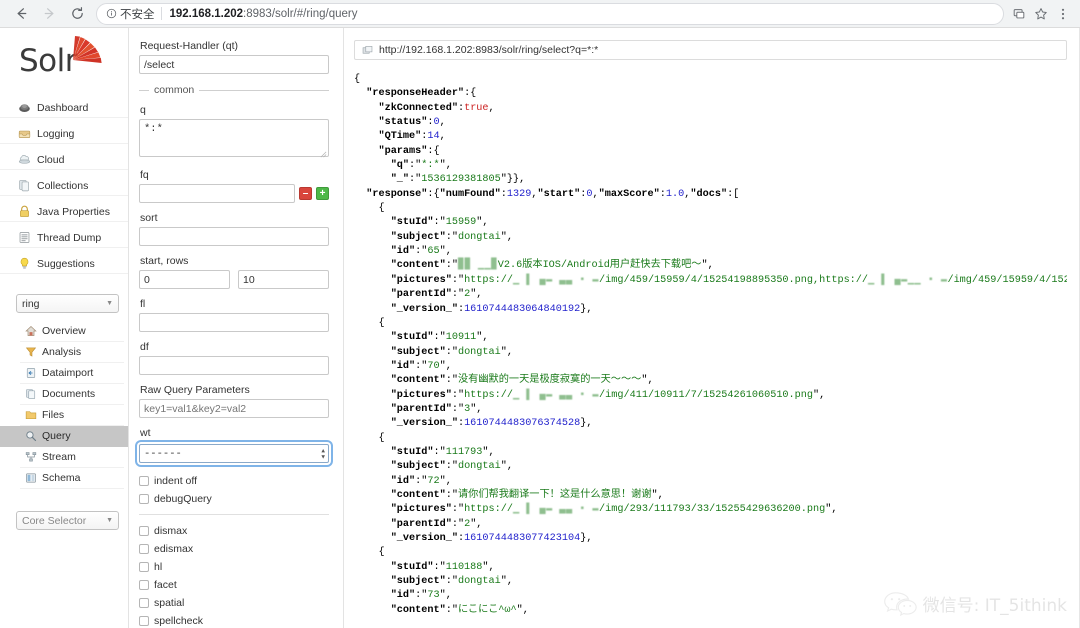  I want to click on indent-off-checkbox, so click(144, 481).